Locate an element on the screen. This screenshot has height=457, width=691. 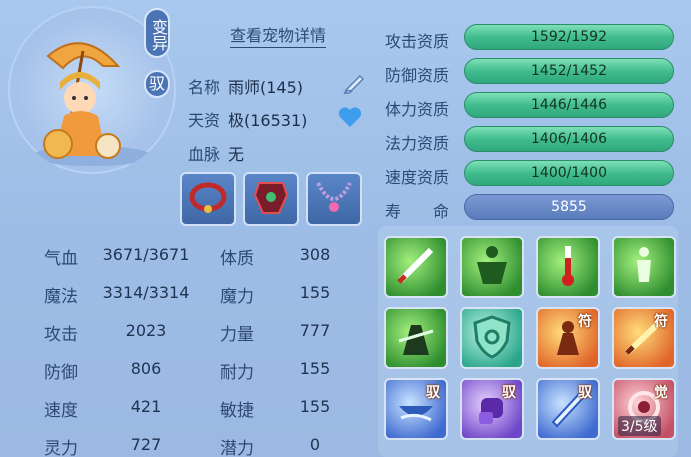
agility-value: 155 is located at coordinates (315, 406).